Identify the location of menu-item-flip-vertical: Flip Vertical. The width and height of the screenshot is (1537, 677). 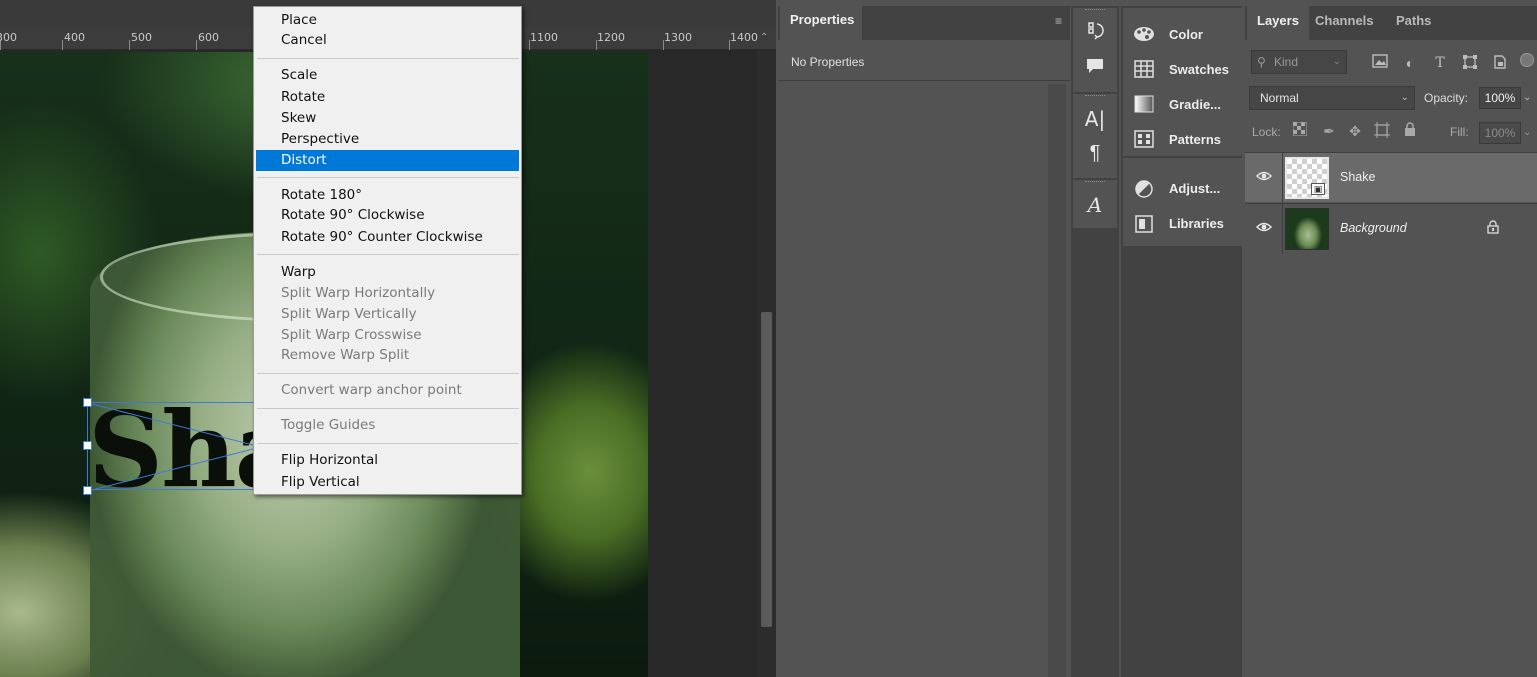
(387, 482).